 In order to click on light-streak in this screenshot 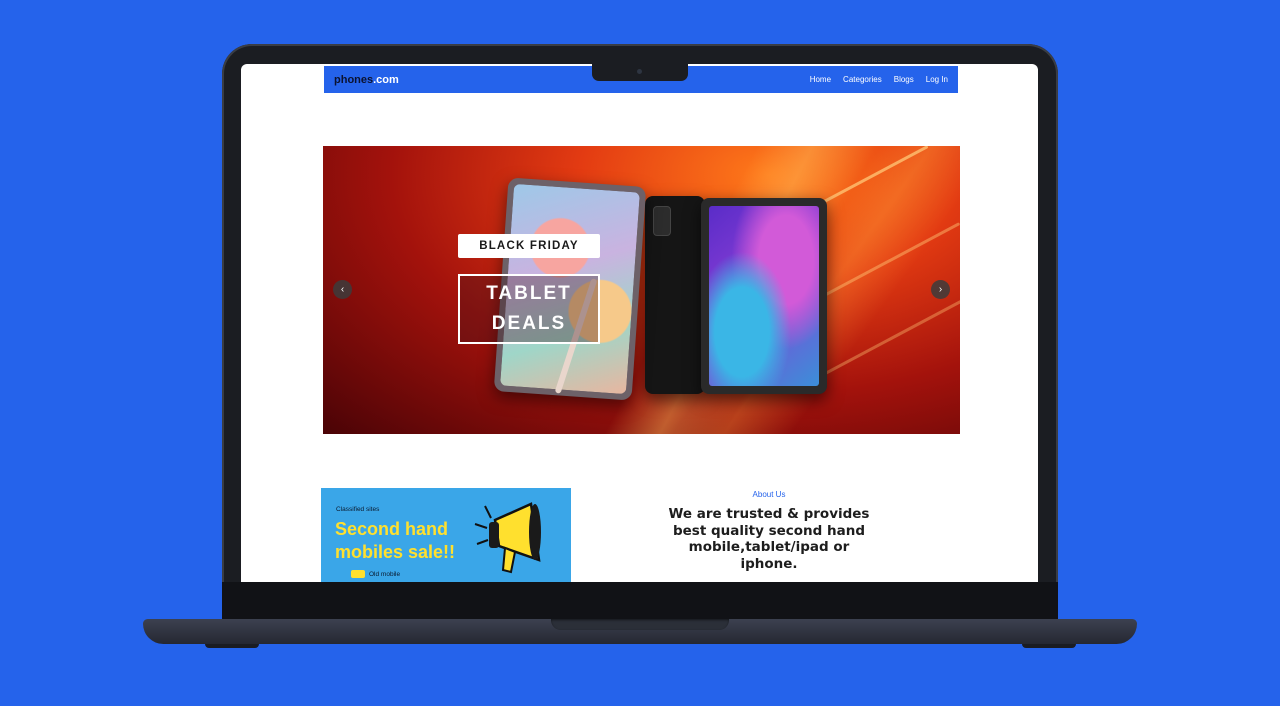, I will do `click(882, 337)`.